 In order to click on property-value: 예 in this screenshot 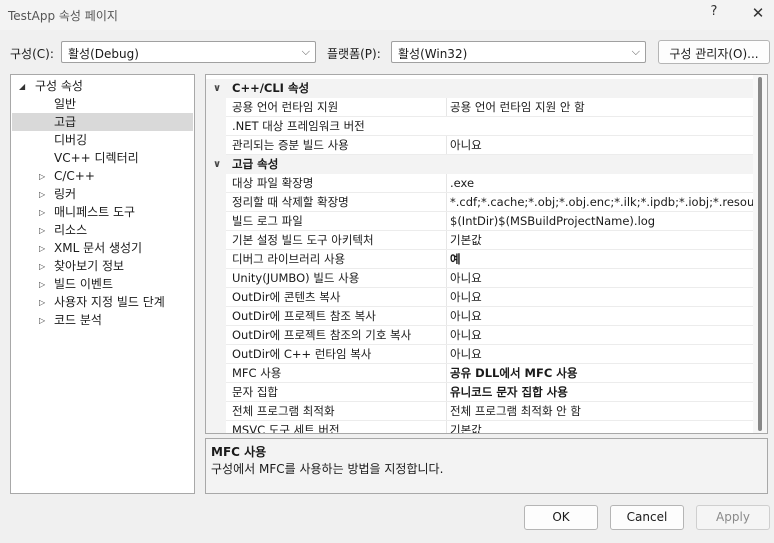, I will do `click(600, 259)`.